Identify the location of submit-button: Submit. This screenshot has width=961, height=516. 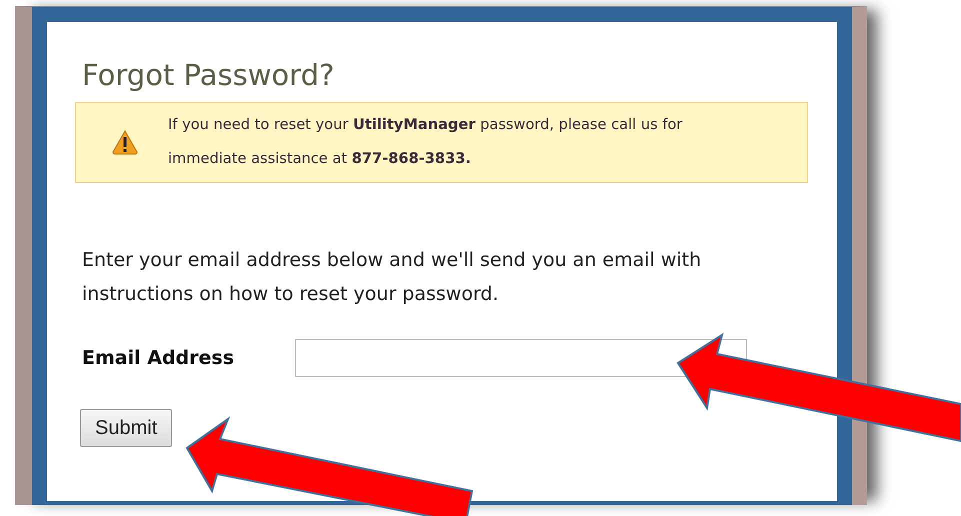
(126, 427).